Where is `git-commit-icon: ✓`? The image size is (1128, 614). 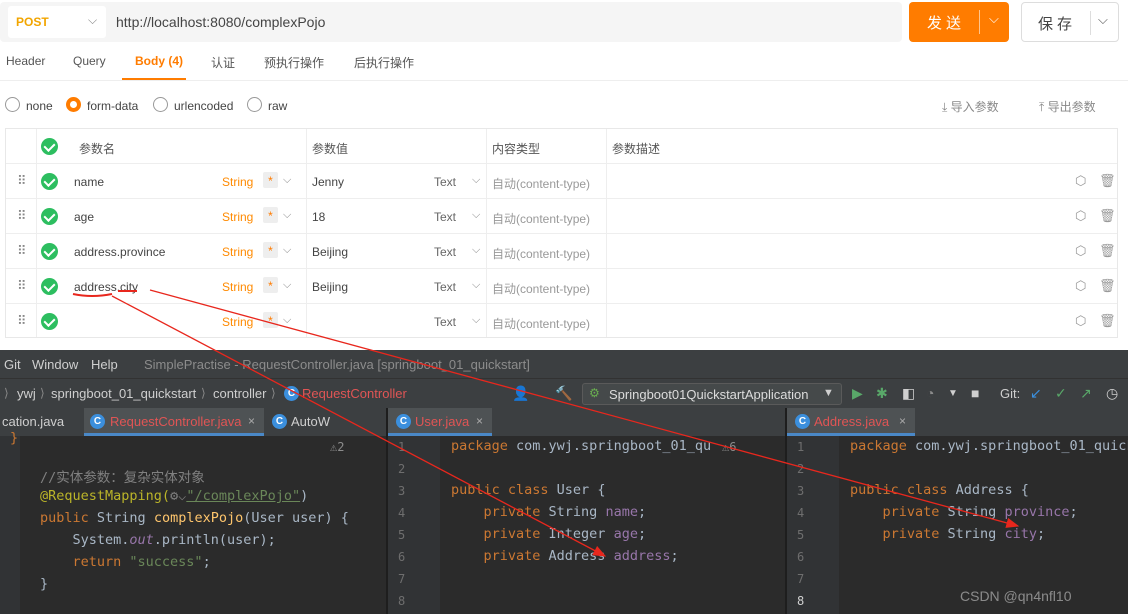
git-commit-icon: ✓ is located at coordinates (1061, 393).